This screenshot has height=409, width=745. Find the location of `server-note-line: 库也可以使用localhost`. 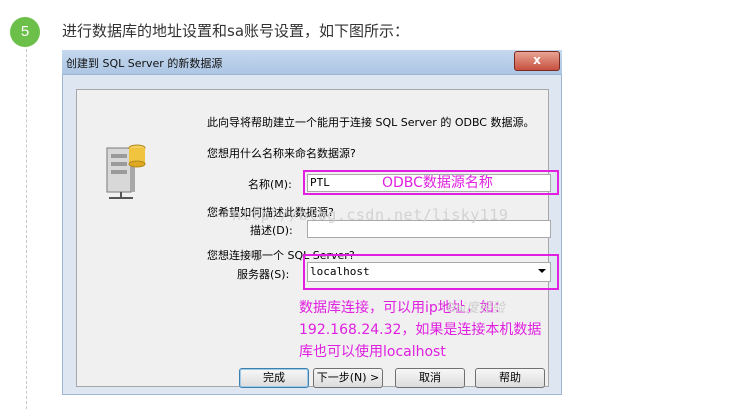

server-note-line: 库也可以使用localhost is located at coordinates (372, 352).